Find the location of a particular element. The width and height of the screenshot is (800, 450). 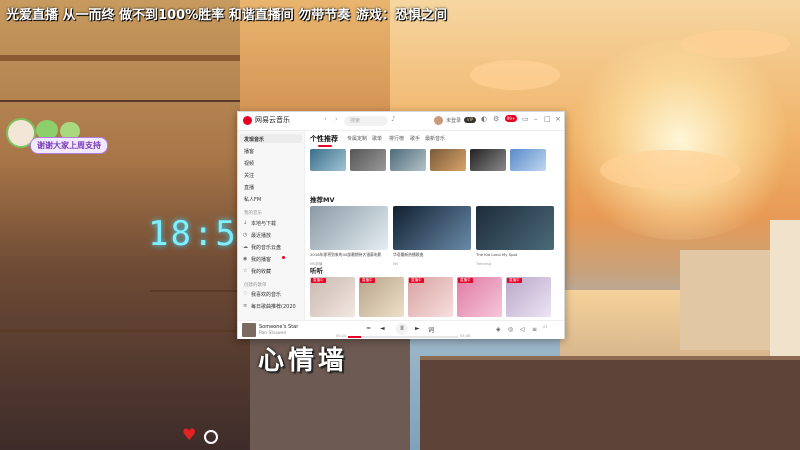

tab-playlist: 歌单 is located at coordinates (377, 138).